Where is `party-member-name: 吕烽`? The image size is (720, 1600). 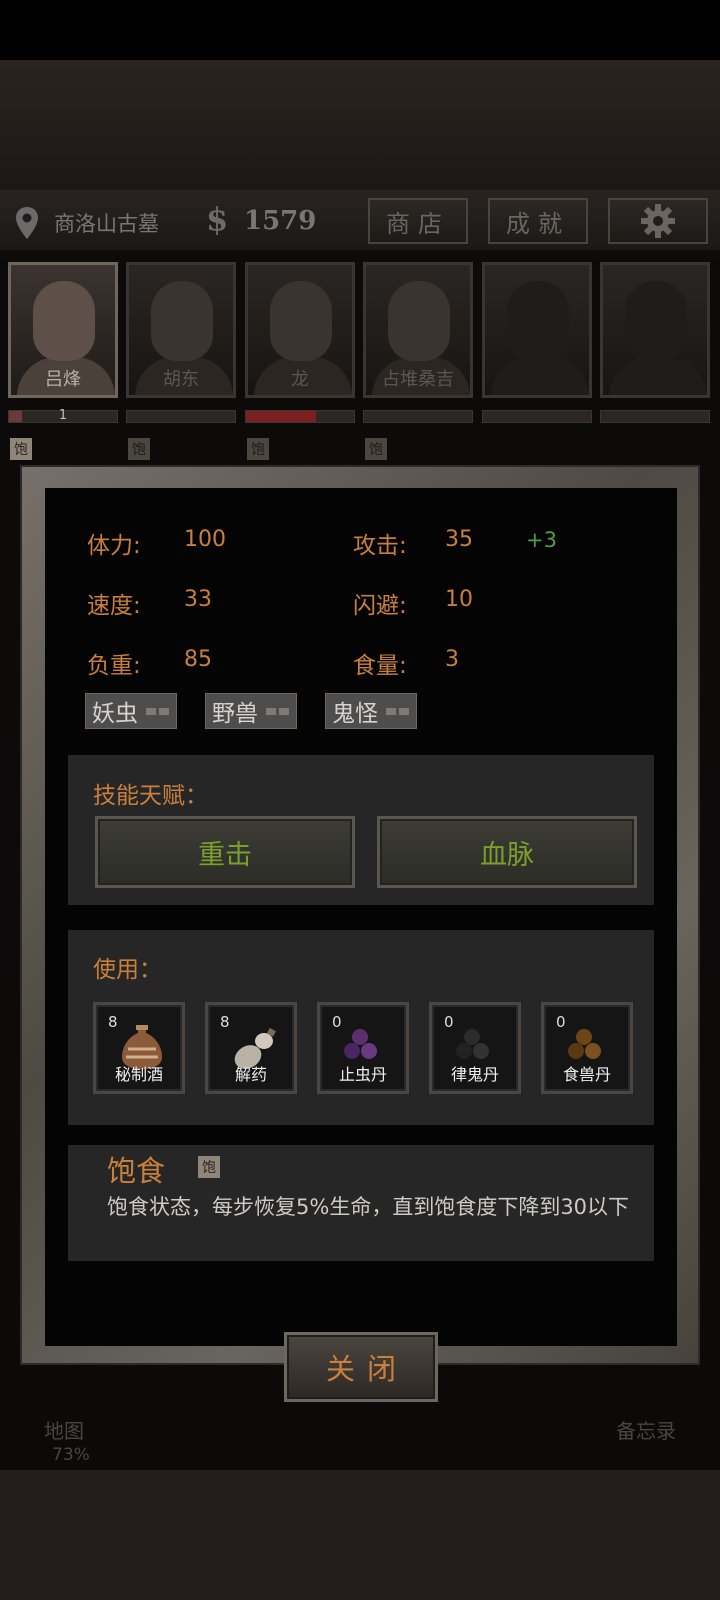
party-member-name: 吕烽 is located at coordinates (63, 379).